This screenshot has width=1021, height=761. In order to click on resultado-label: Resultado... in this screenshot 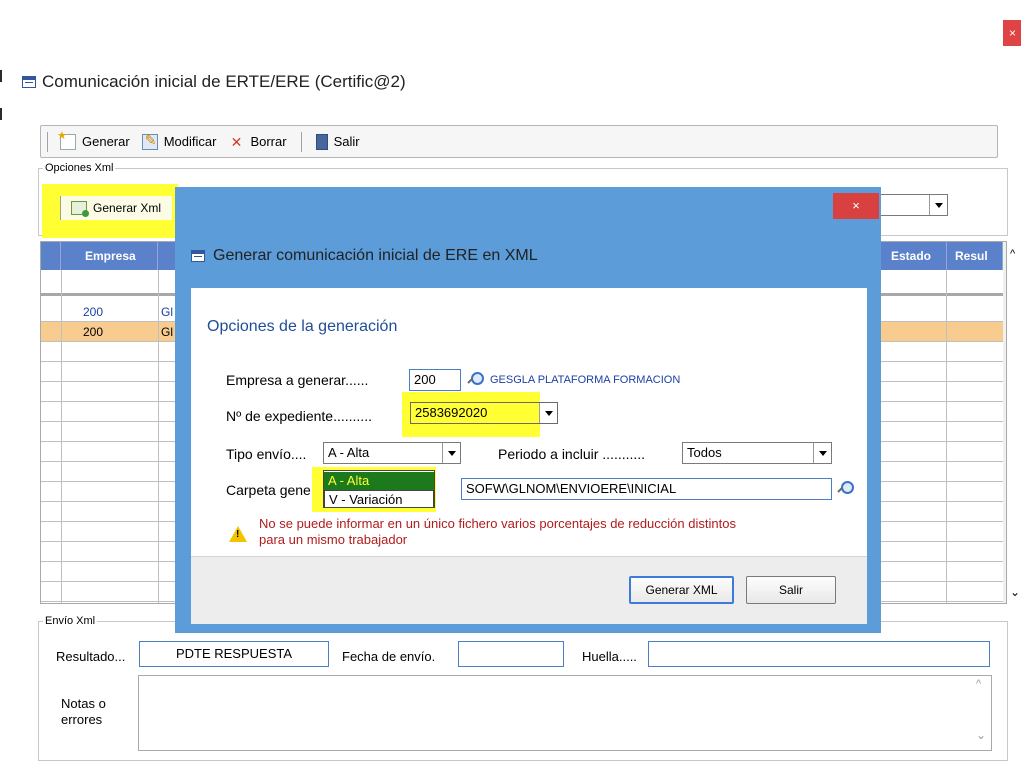, I will do `click(91, 656)`.